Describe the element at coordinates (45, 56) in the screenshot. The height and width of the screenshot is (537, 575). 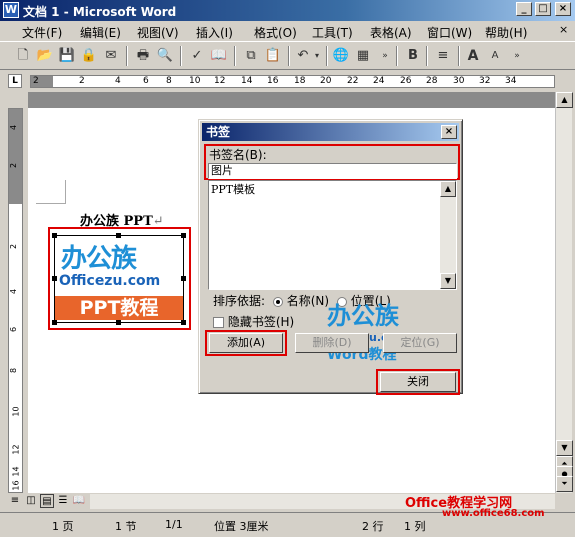
I see `open-icon: 📂` at that location.